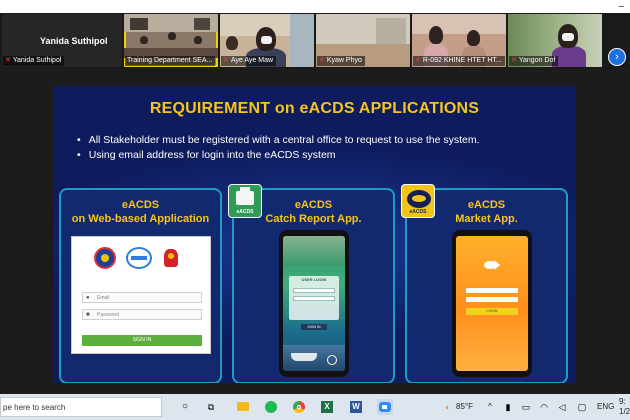 This screenshot has height=420, width=630. I want to click on panel-subtitle: Market App., so click(486, 219).